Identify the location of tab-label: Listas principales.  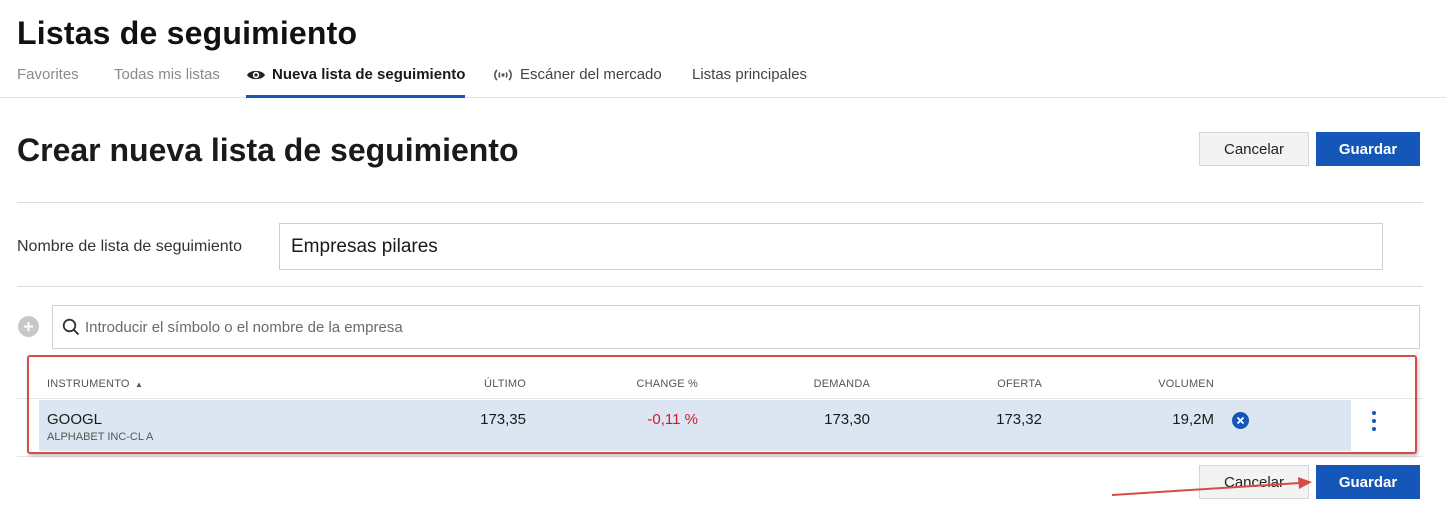
(750, 74).